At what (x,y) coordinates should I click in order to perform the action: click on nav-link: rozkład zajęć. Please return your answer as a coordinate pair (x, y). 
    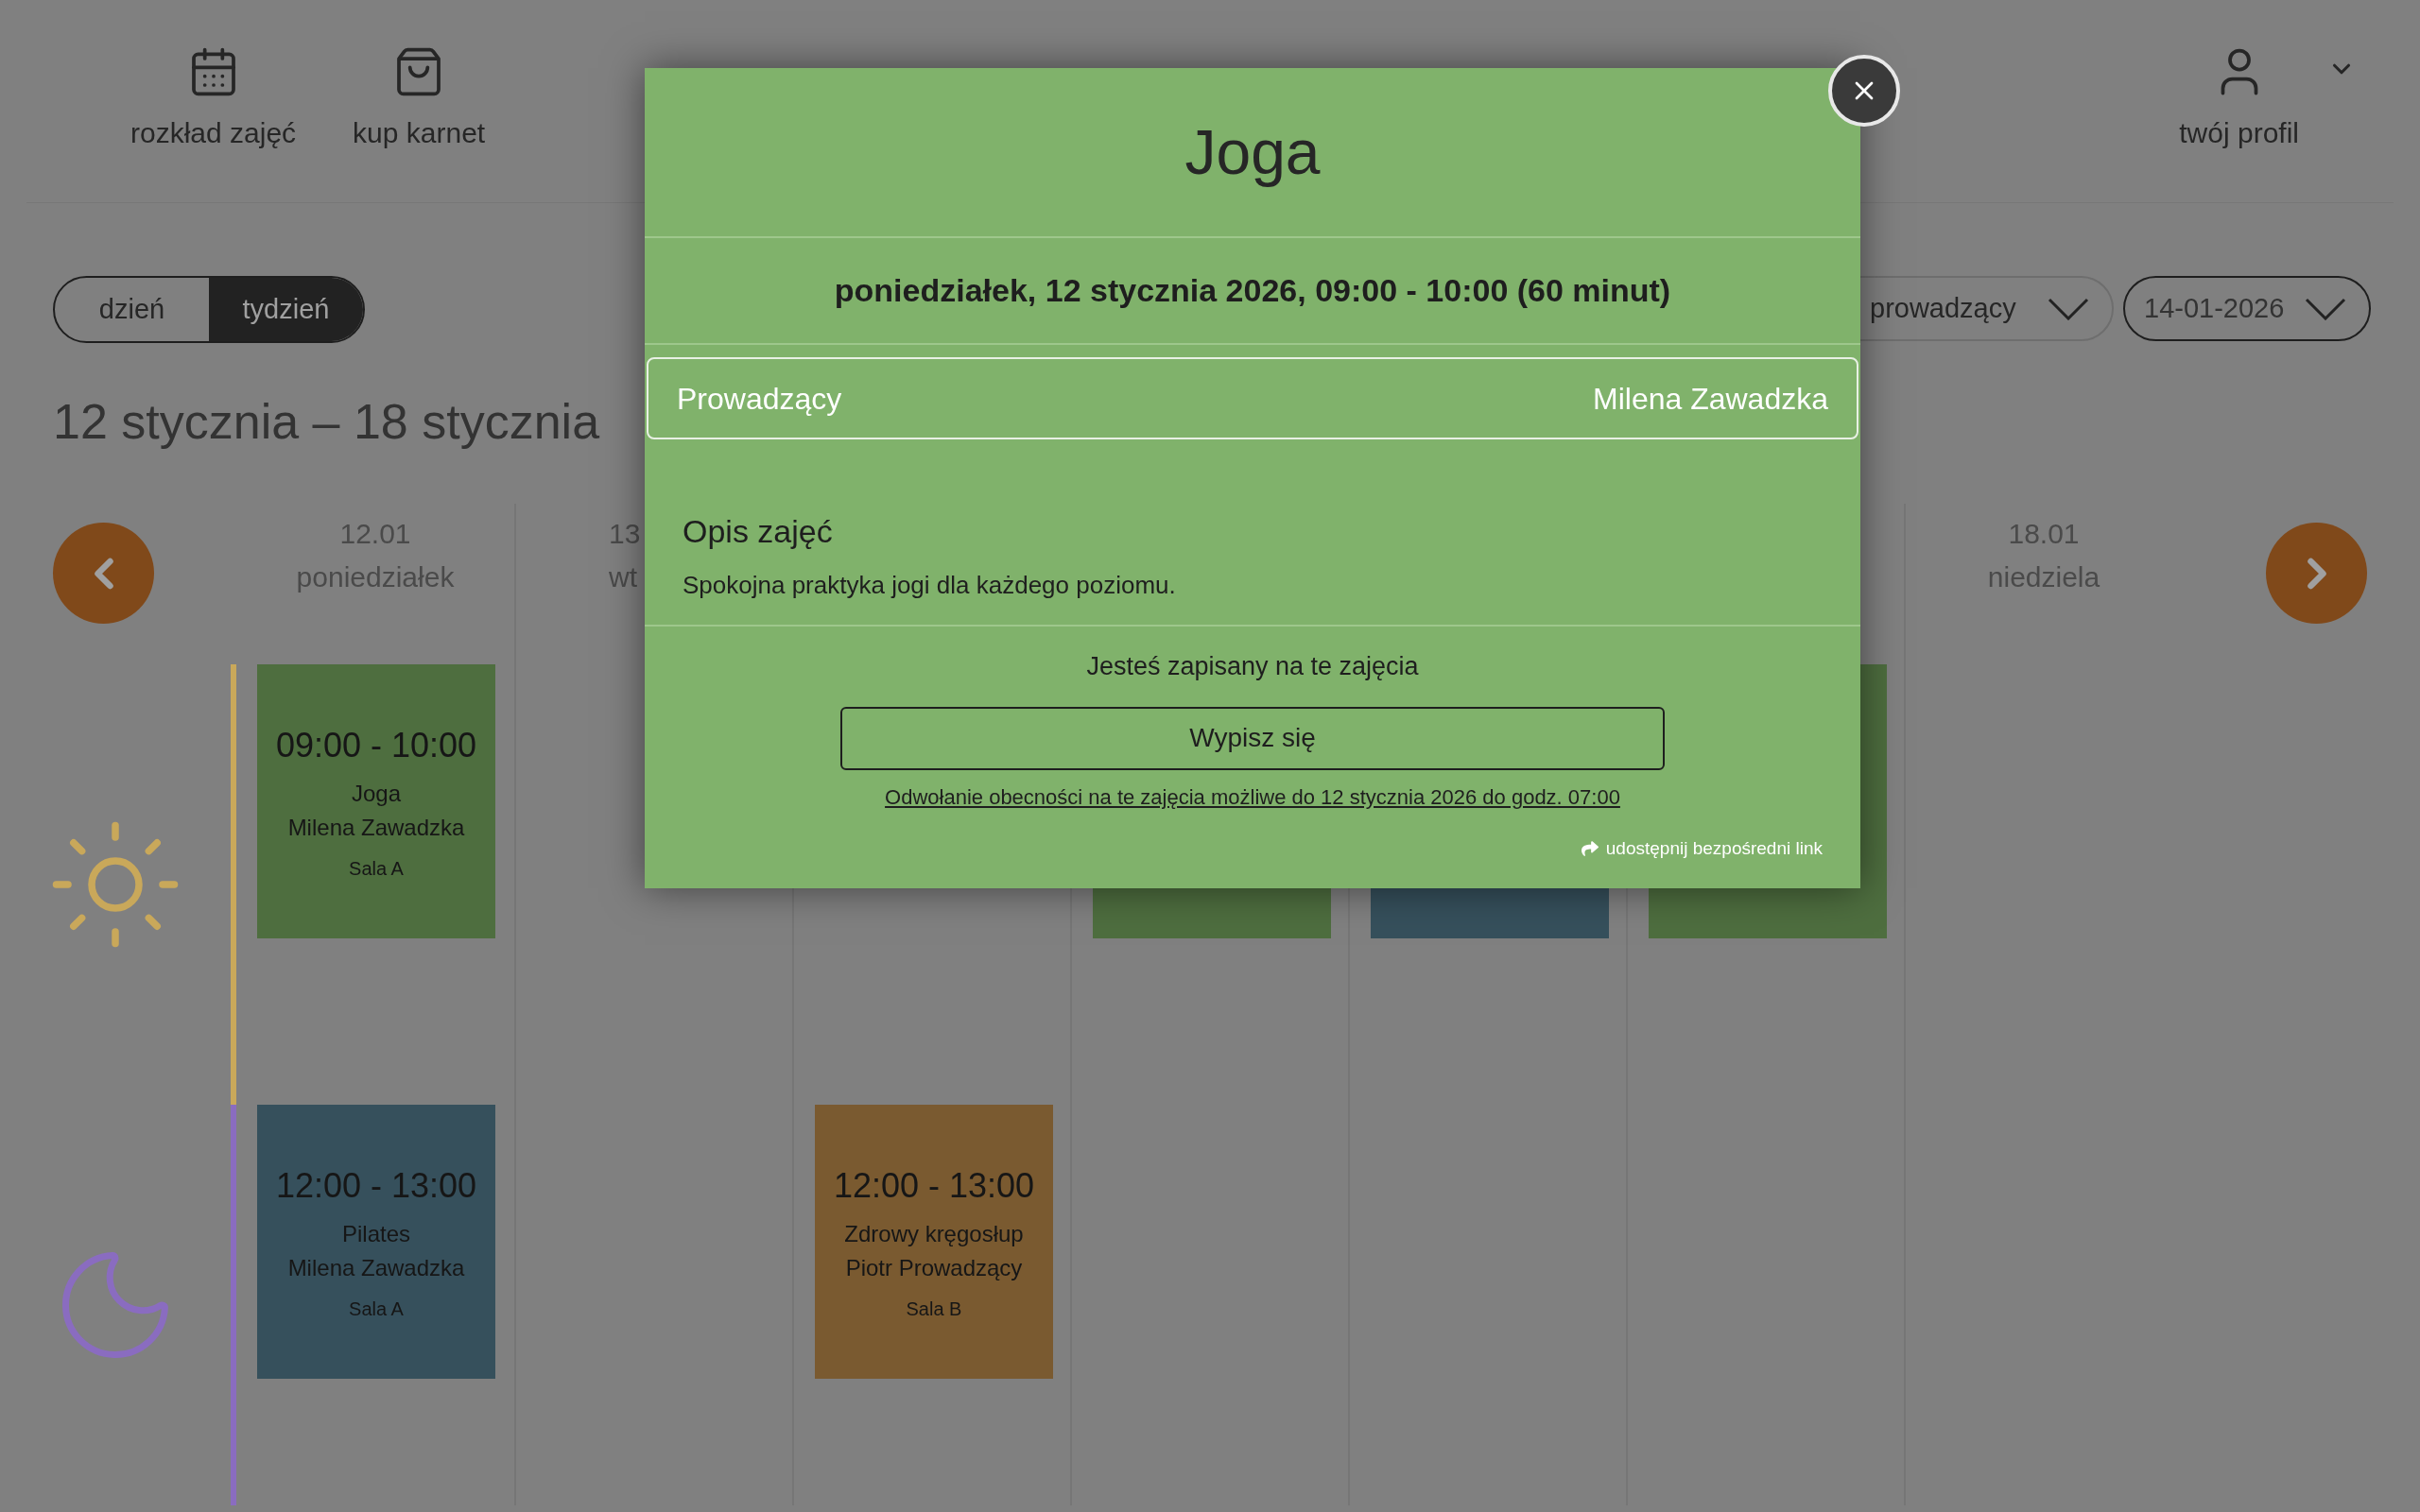
    Looking at the image, I should click on (213, 99).